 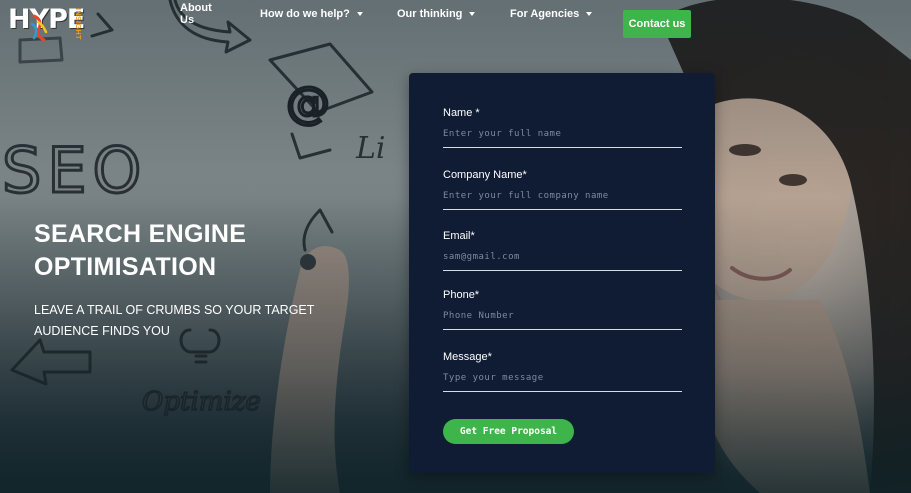 I want to click on nav-about-us: About Us, so click(x=196, y=14).